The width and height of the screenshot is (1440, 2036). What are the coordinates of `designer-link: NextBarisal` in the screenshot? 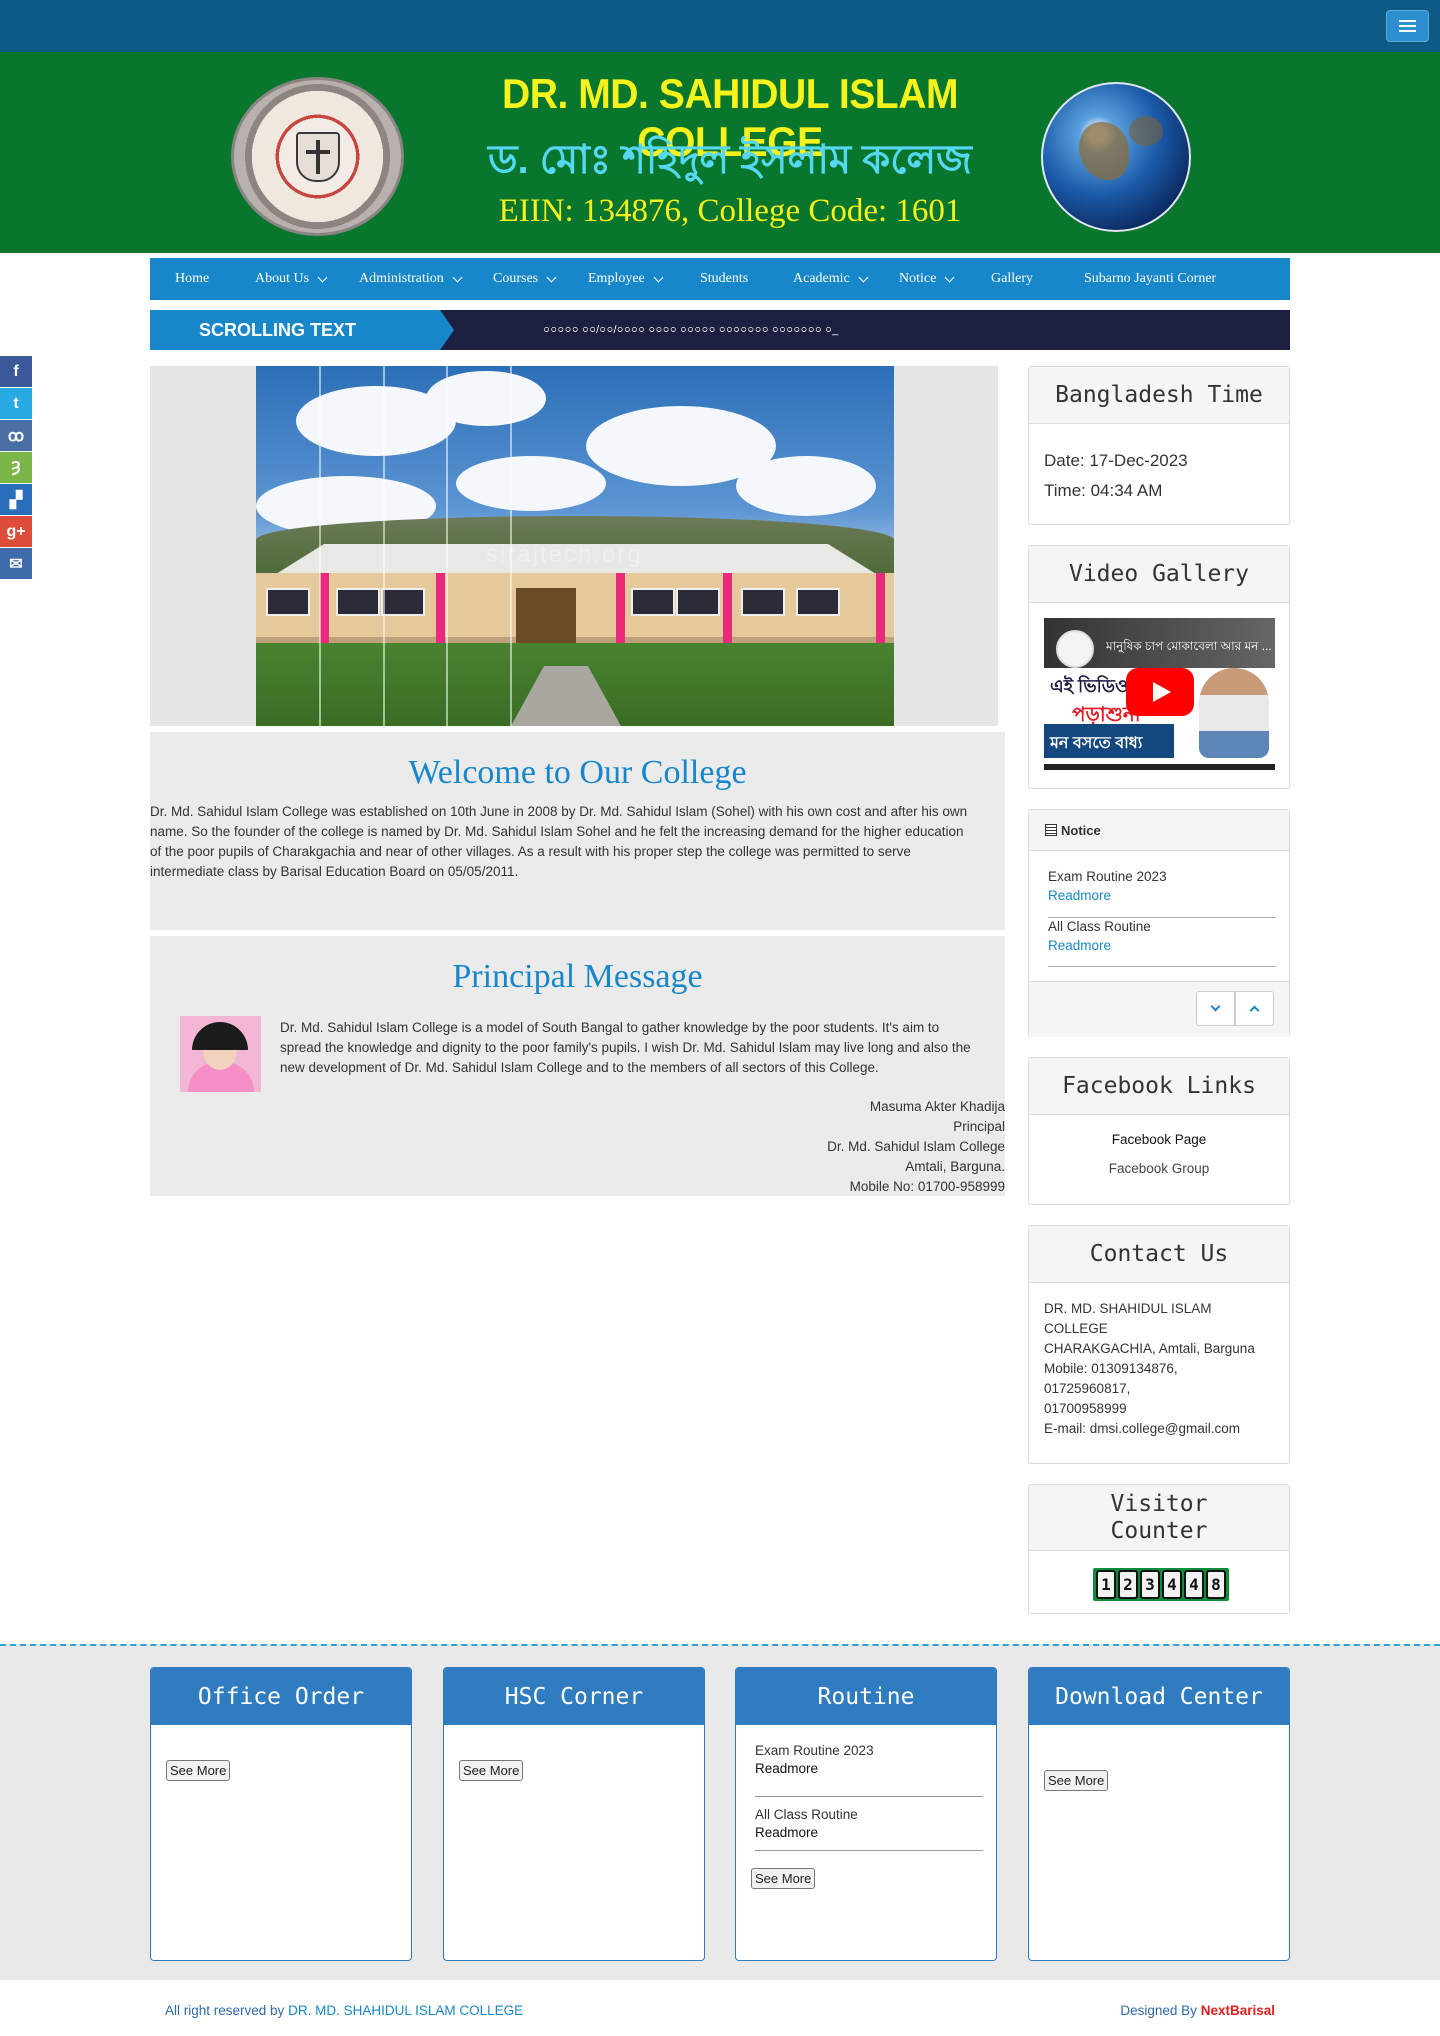 It's located at (1238, 2010).